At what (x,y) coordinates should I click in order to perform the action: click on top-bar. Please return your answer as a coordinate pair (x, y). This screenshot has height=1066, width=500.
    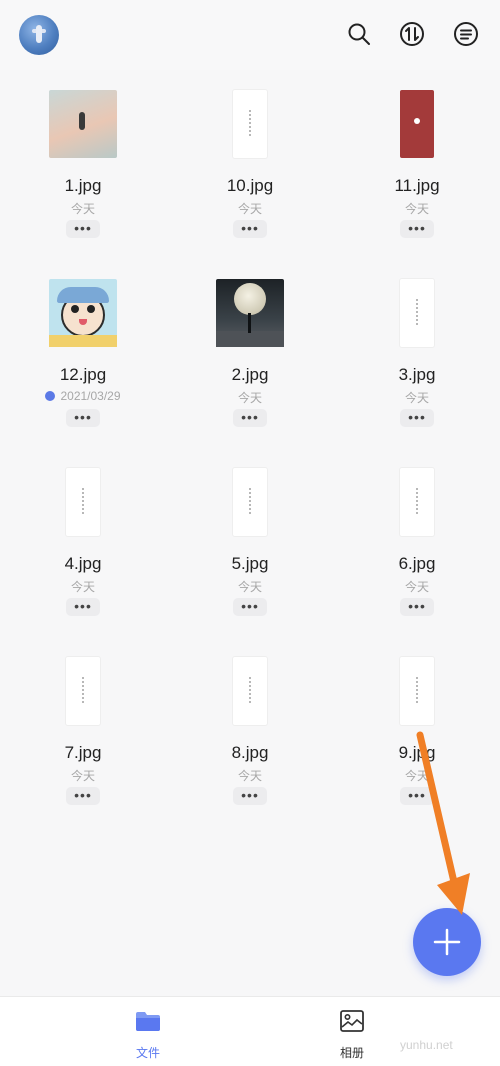
    Looking at the image, I should click on (250, 35).